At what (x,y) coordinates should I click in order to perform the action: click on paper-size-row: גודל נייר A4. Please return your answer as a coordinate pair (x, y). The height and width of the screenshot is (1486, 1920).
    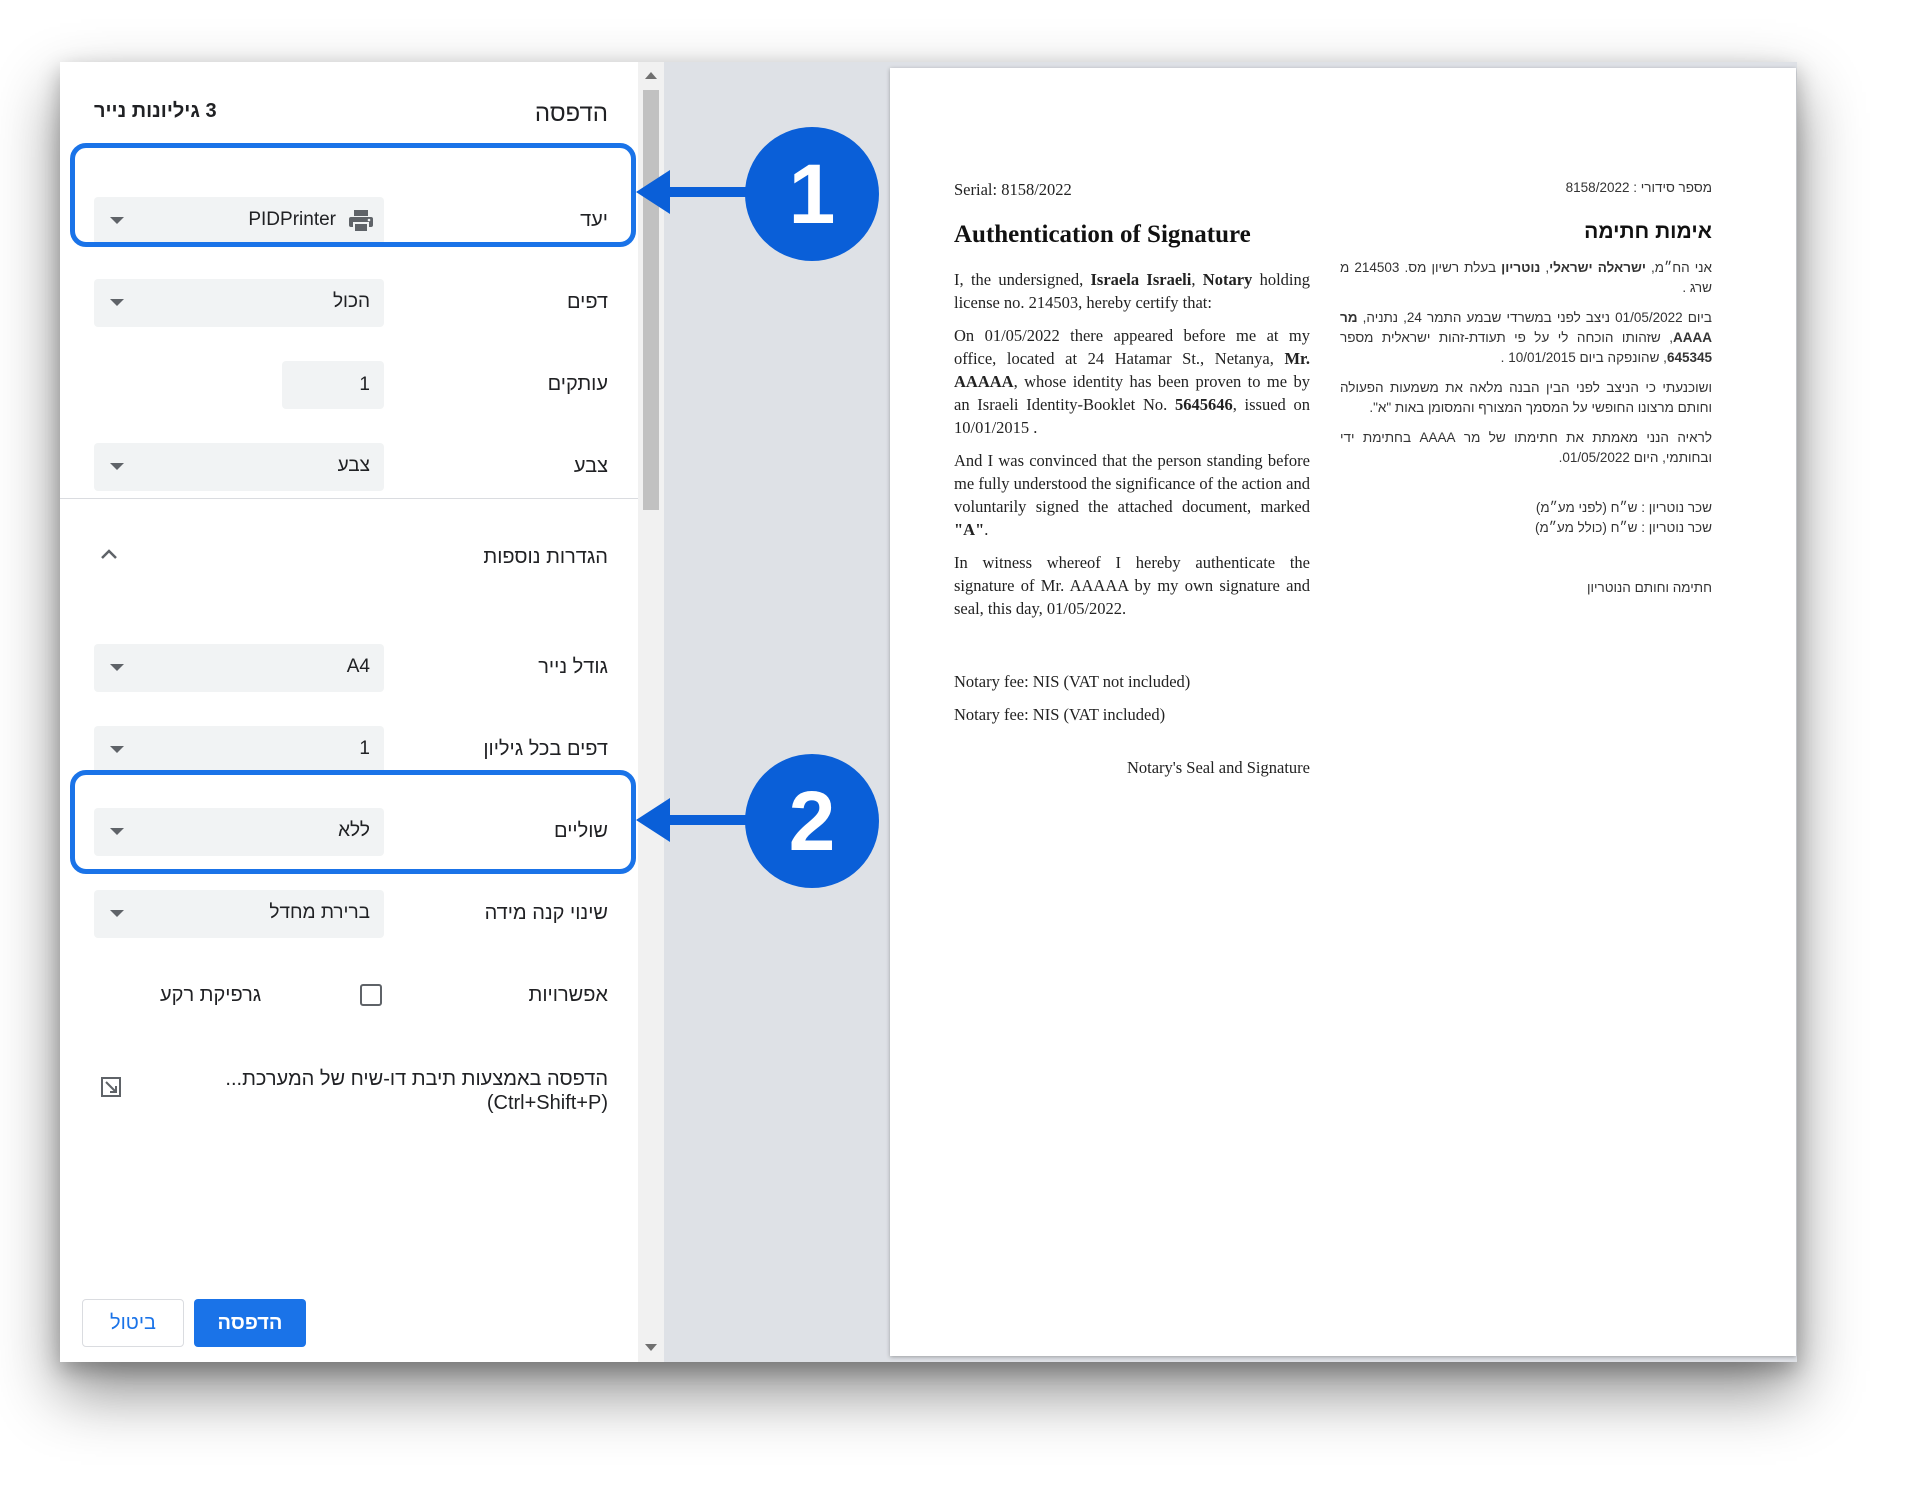
    Looking at the image, I should click on (349, 669).